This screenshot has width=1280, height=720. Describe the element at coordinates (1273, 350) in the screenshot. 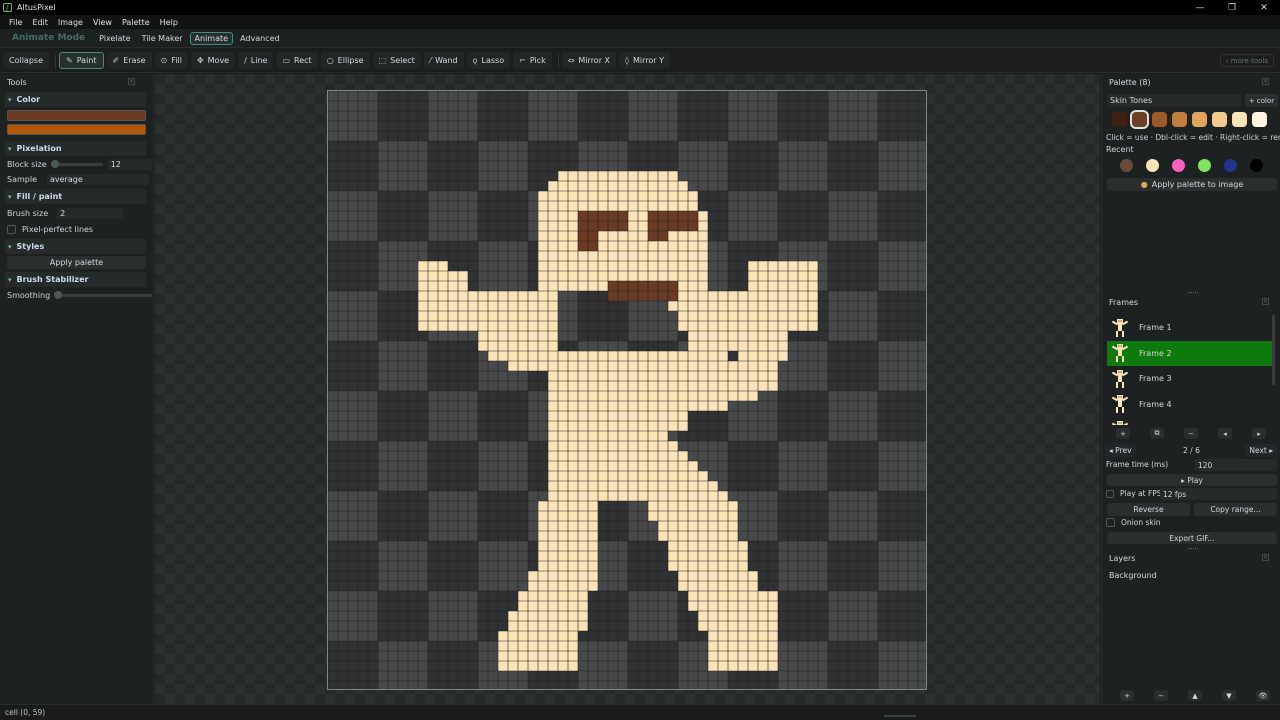

I see `frames-scrollbar` at that location.